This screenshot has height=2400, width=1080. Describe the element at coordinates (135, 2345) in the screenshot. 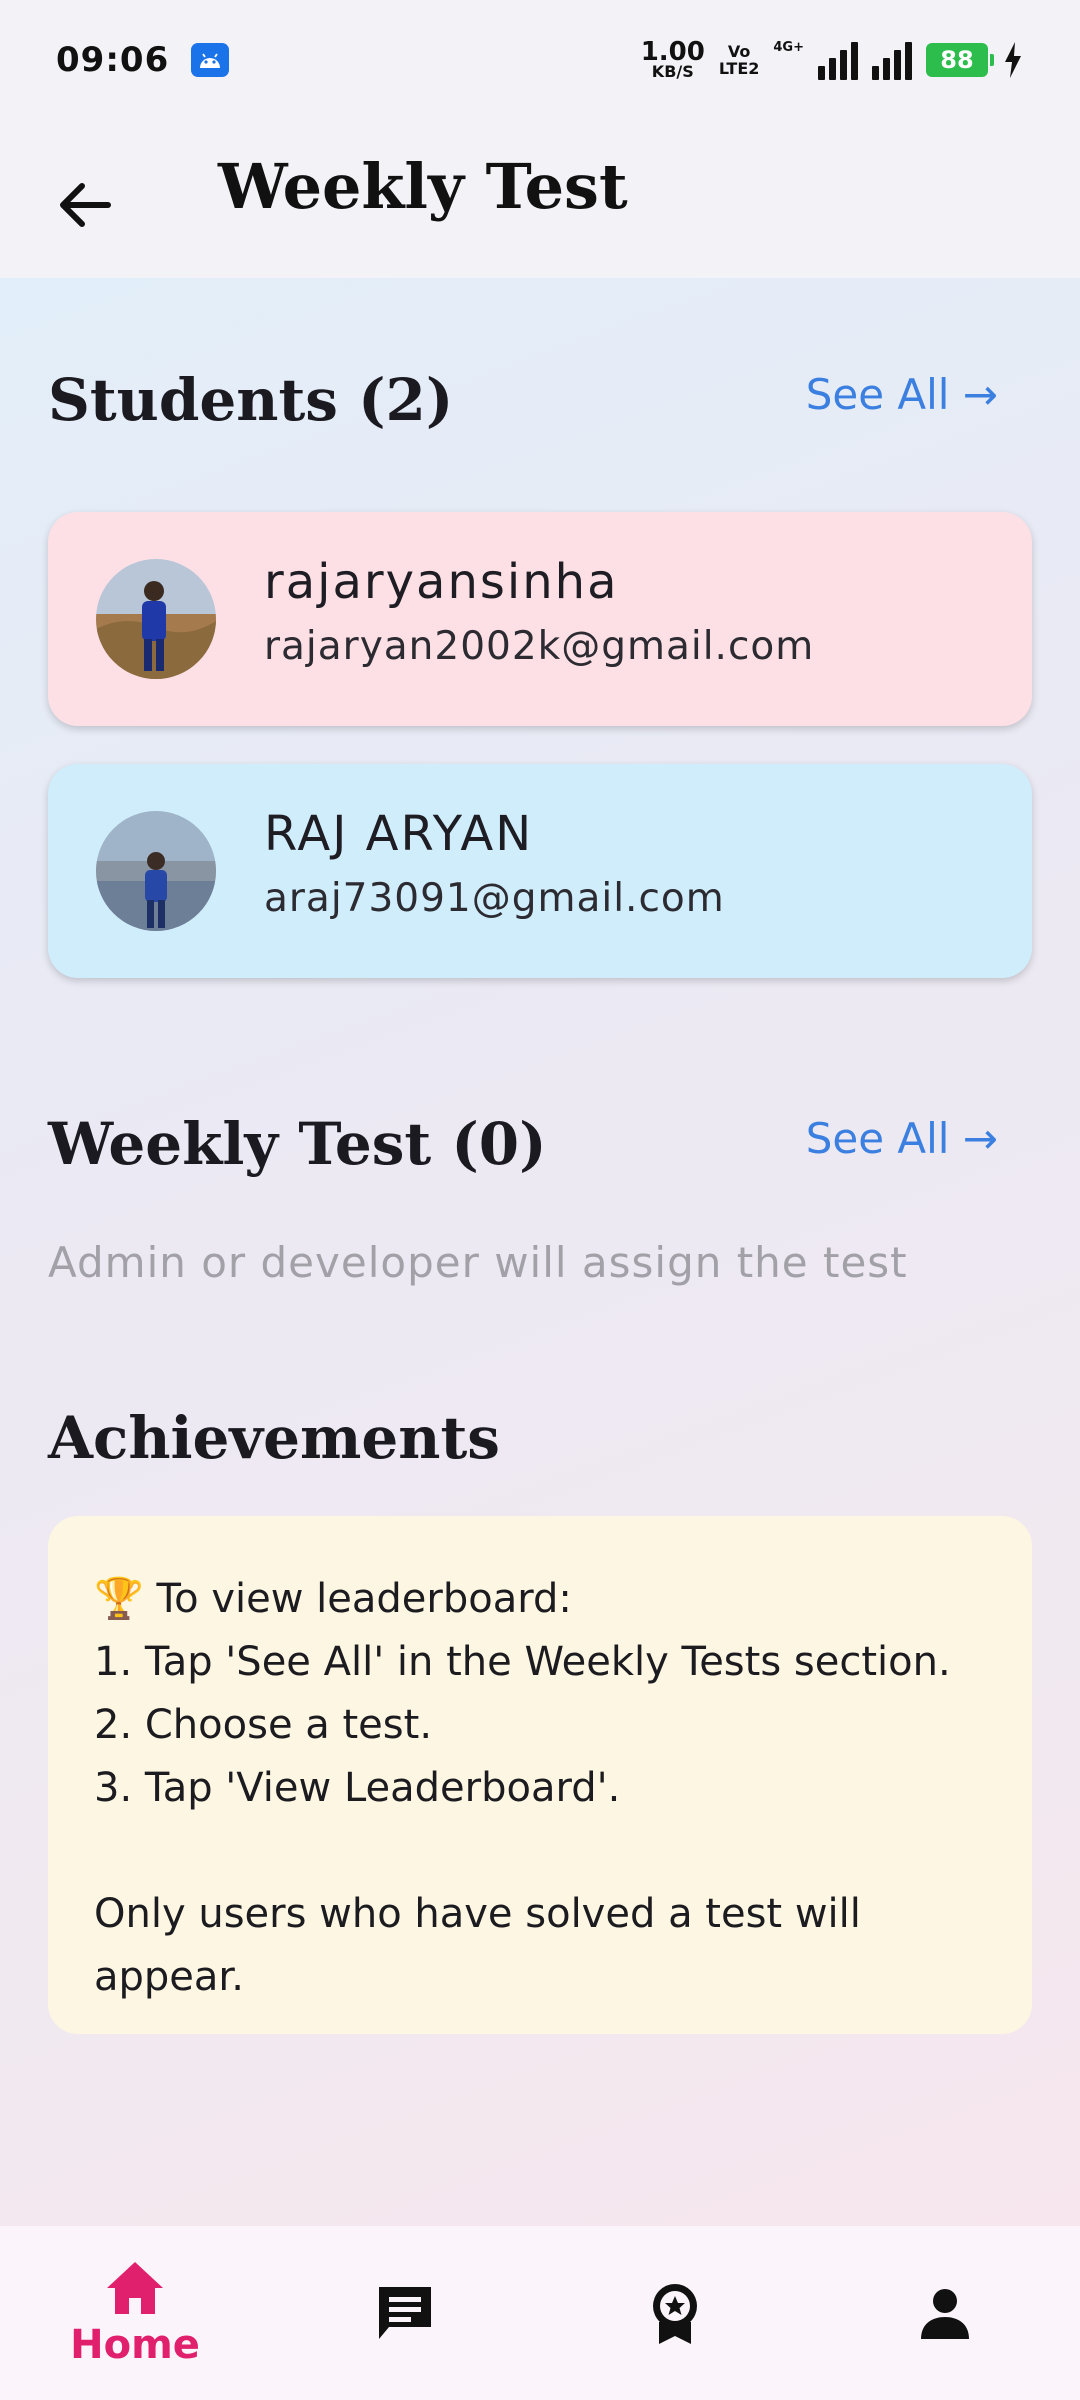

I see `nav-label-home: Home` at that location.